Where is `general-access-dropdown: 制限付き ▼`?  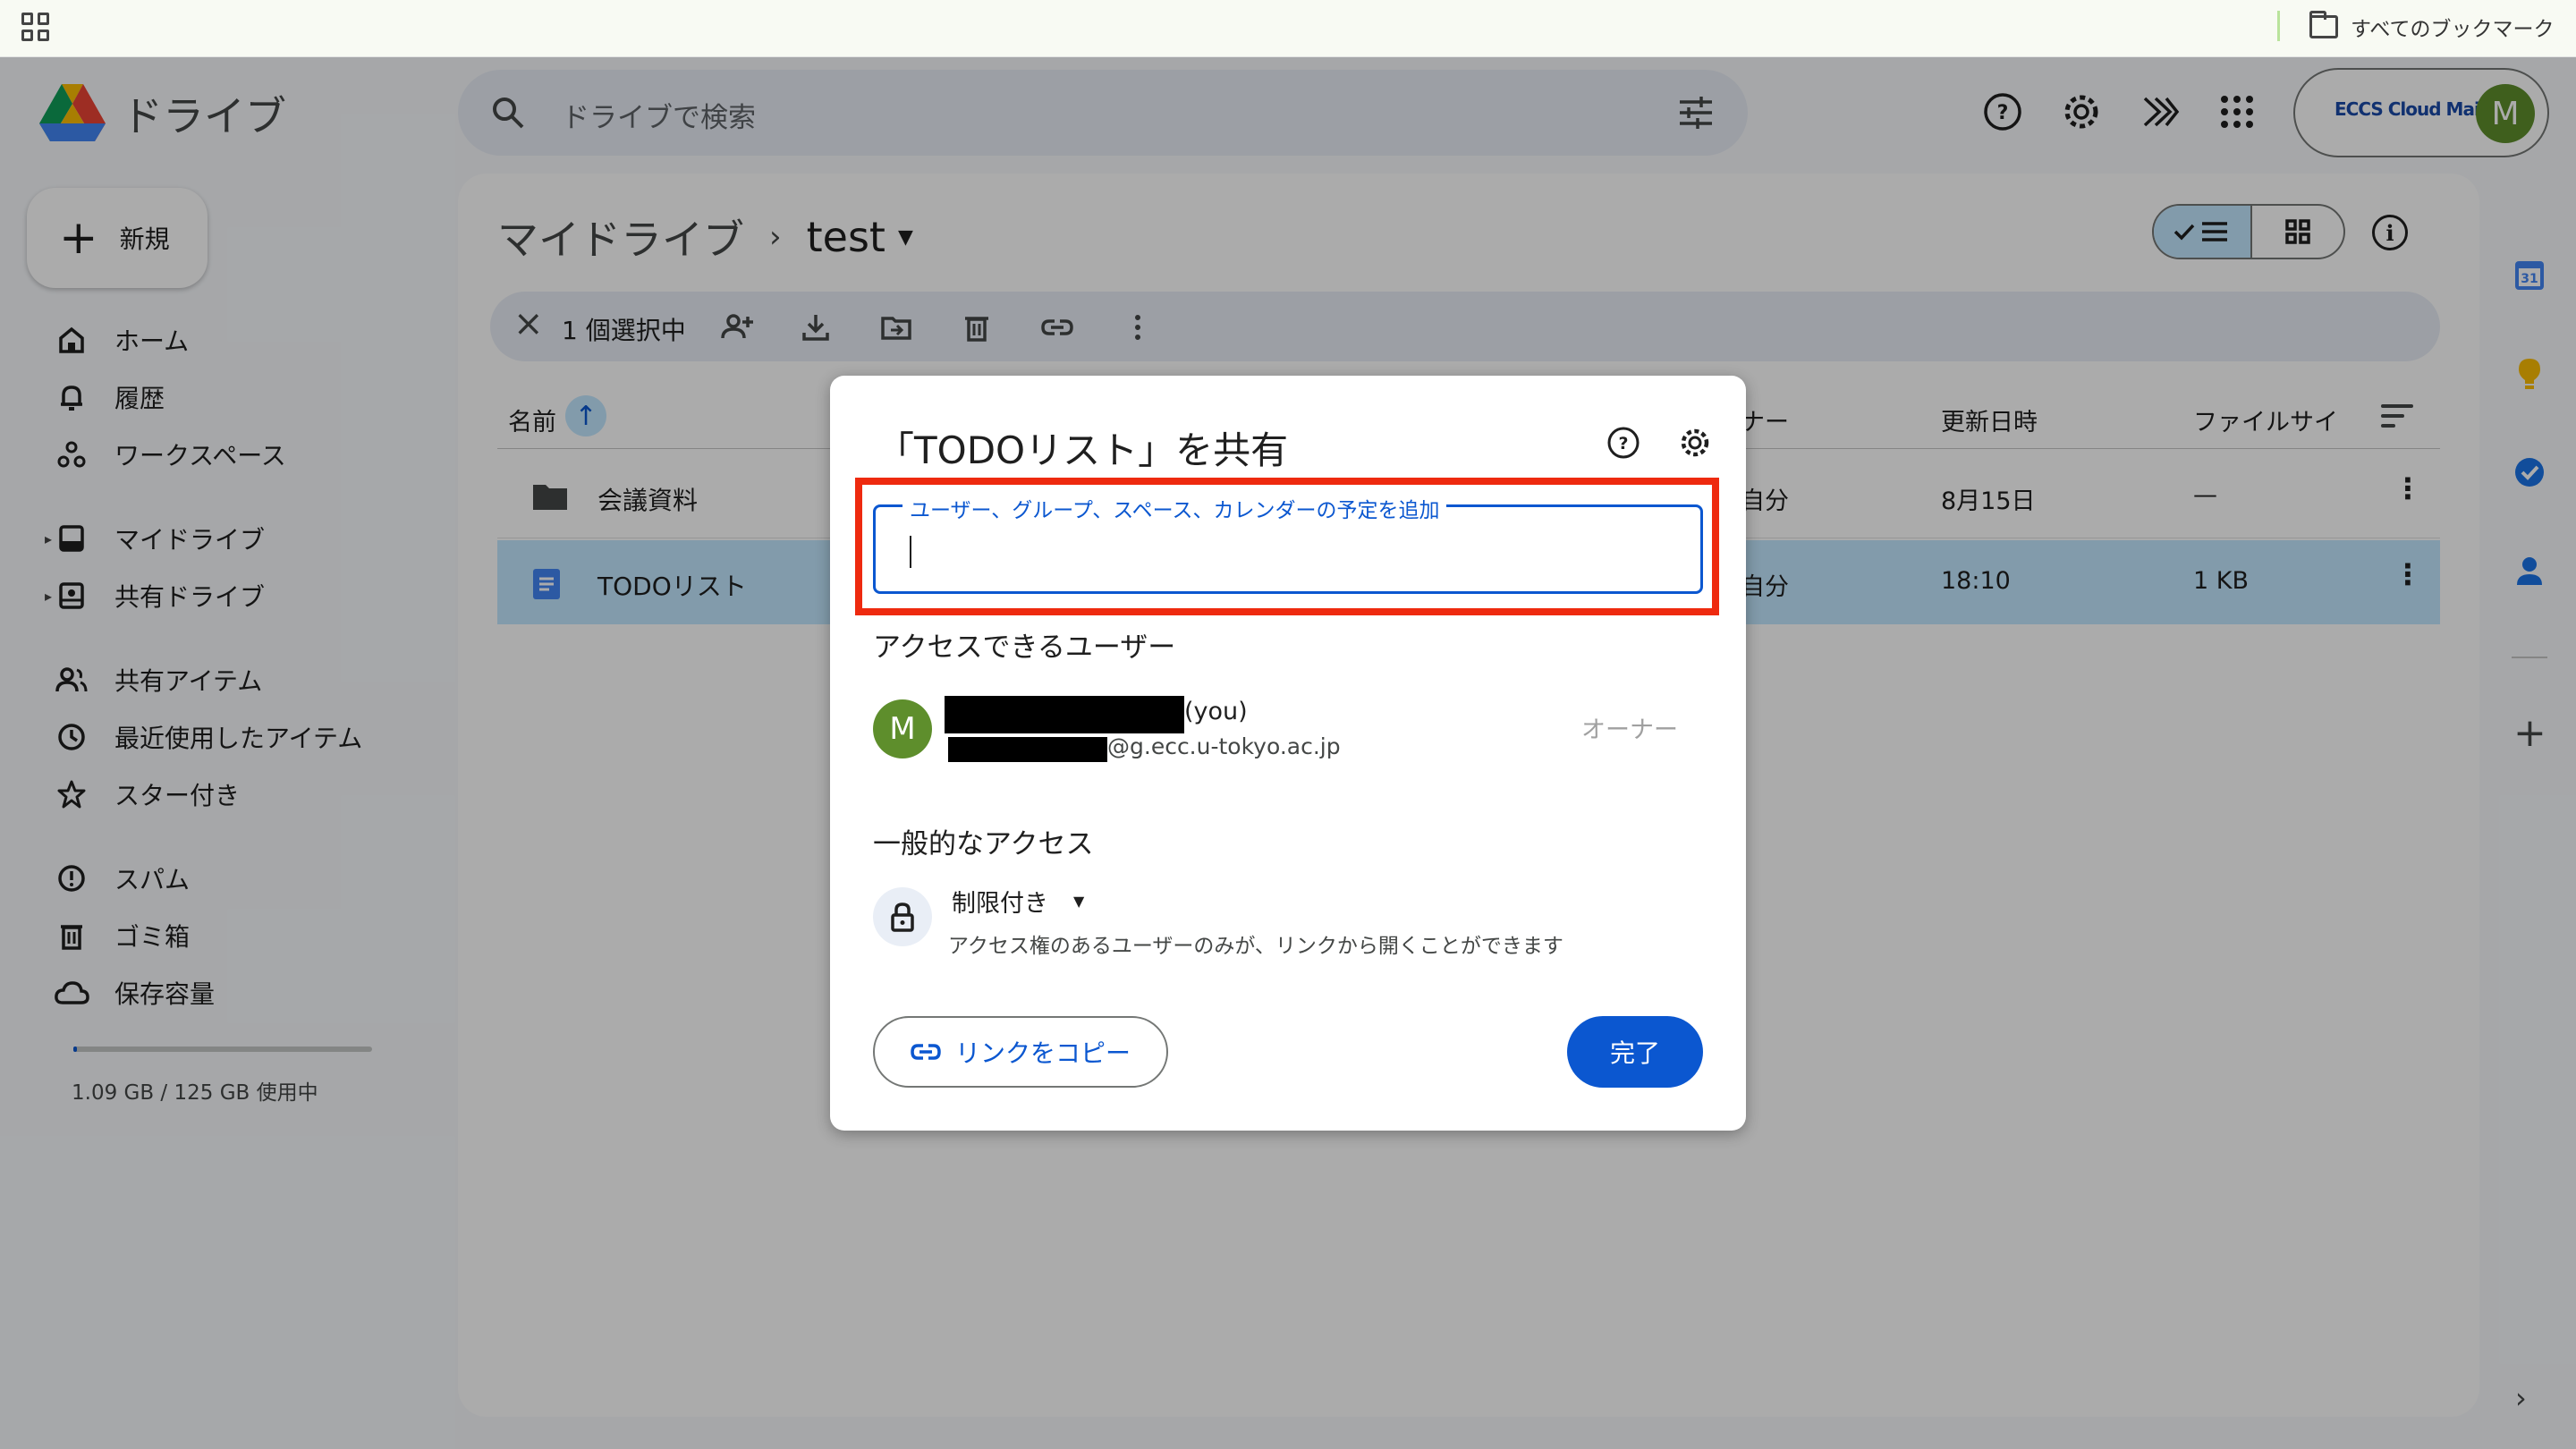
general-access-dropdown: 制限付き ▼ is located at coordinates (1018, 901).